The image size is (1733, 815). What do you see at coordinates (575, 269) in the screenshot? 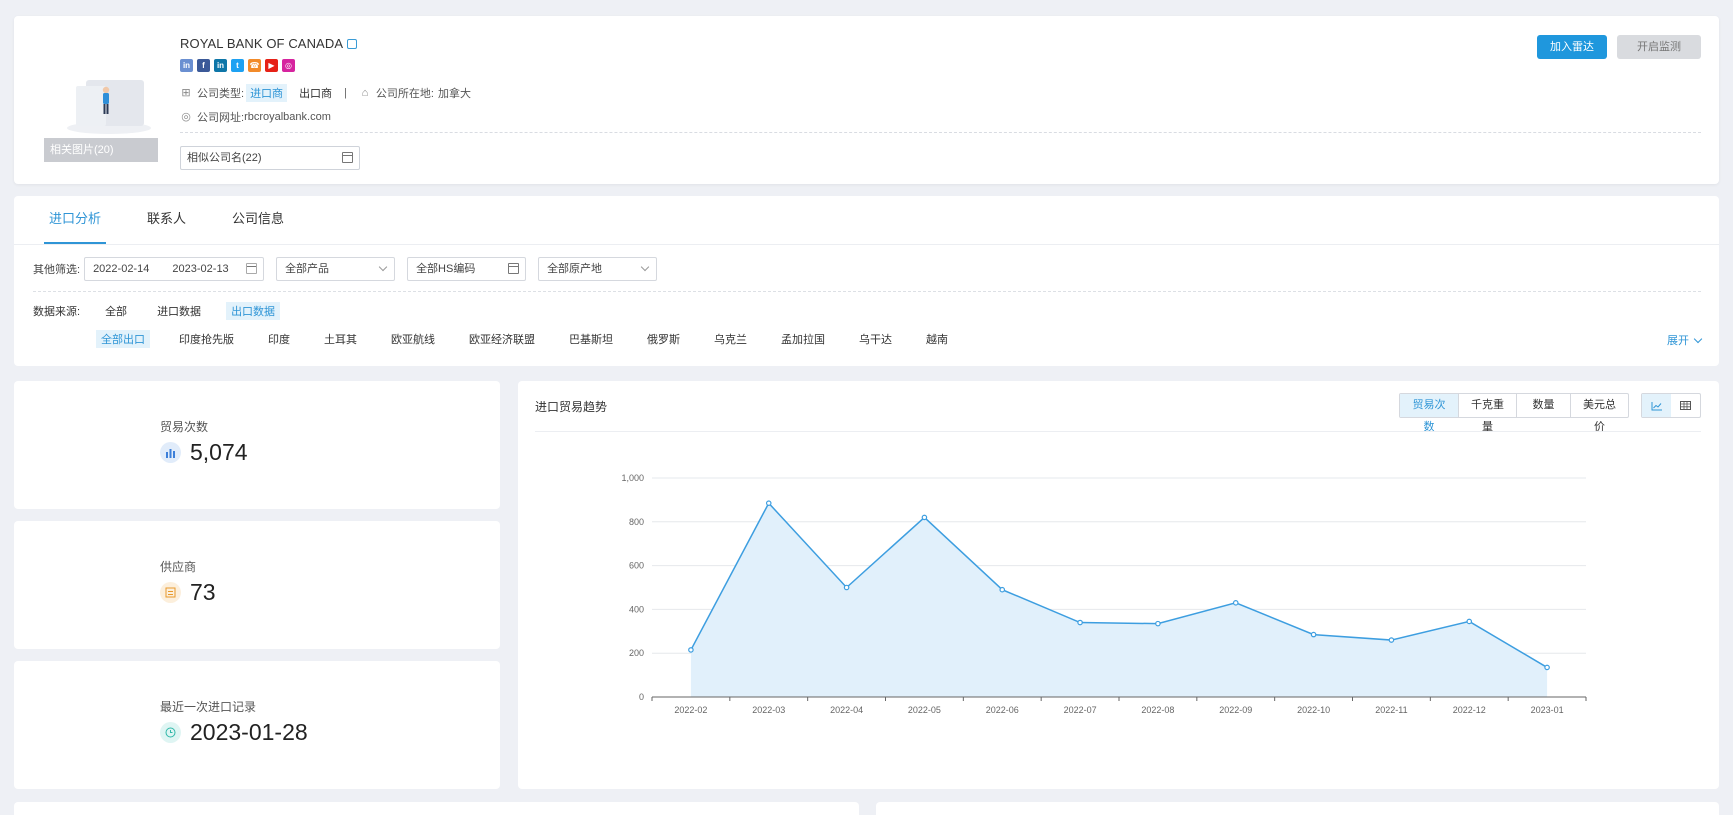
I see `origin-value: 全部原产地` at bounding box center [575, 269].